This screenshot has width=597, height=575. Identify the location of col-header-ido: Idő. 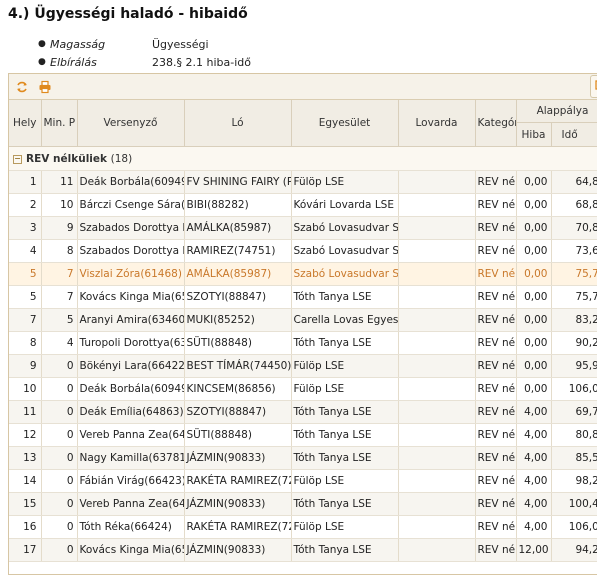
(574, 134).